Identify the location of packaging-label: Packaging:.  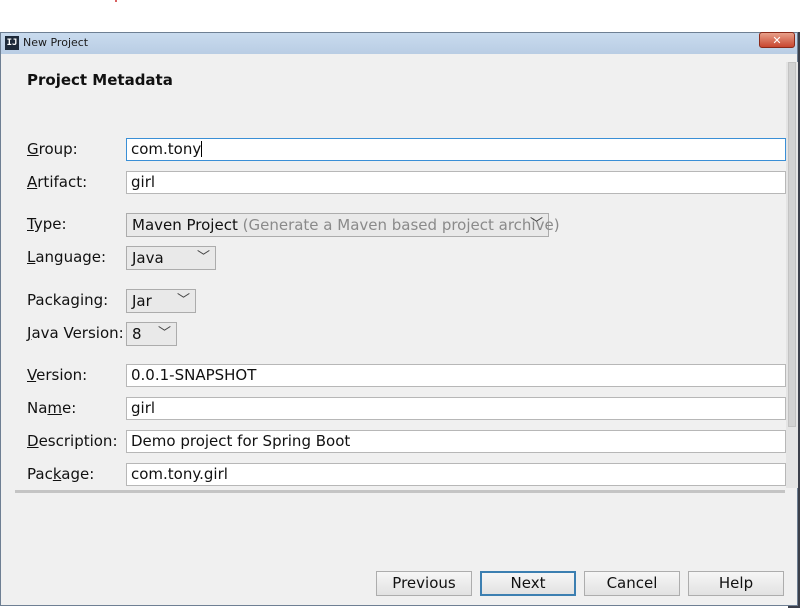
(68, 300).